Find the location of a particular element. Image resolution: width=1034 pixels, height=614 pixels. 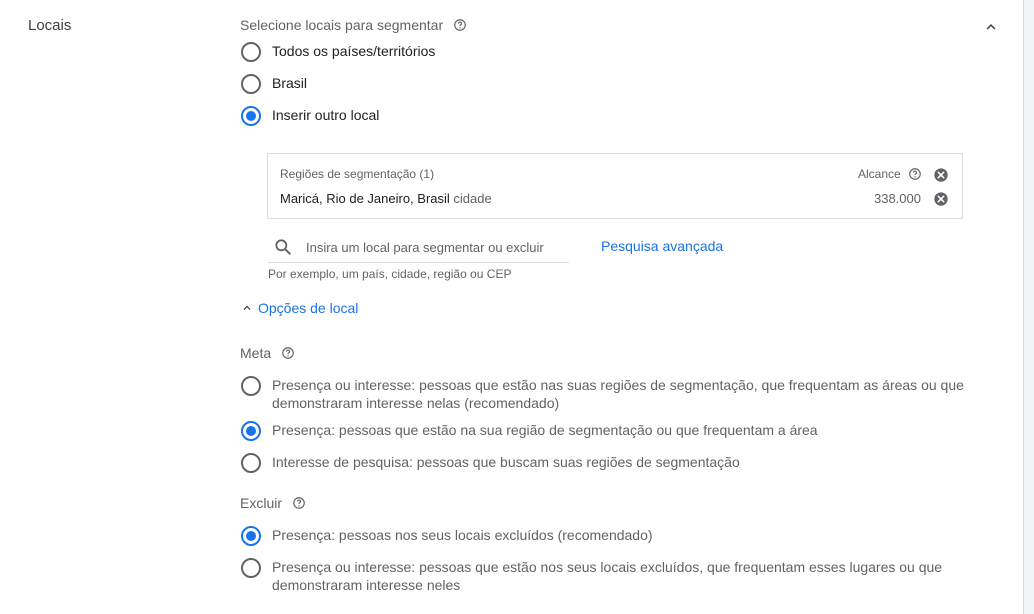

region-name: Maricá, Rio de Janeiro, Brasil is located at coordinates (365, 198).